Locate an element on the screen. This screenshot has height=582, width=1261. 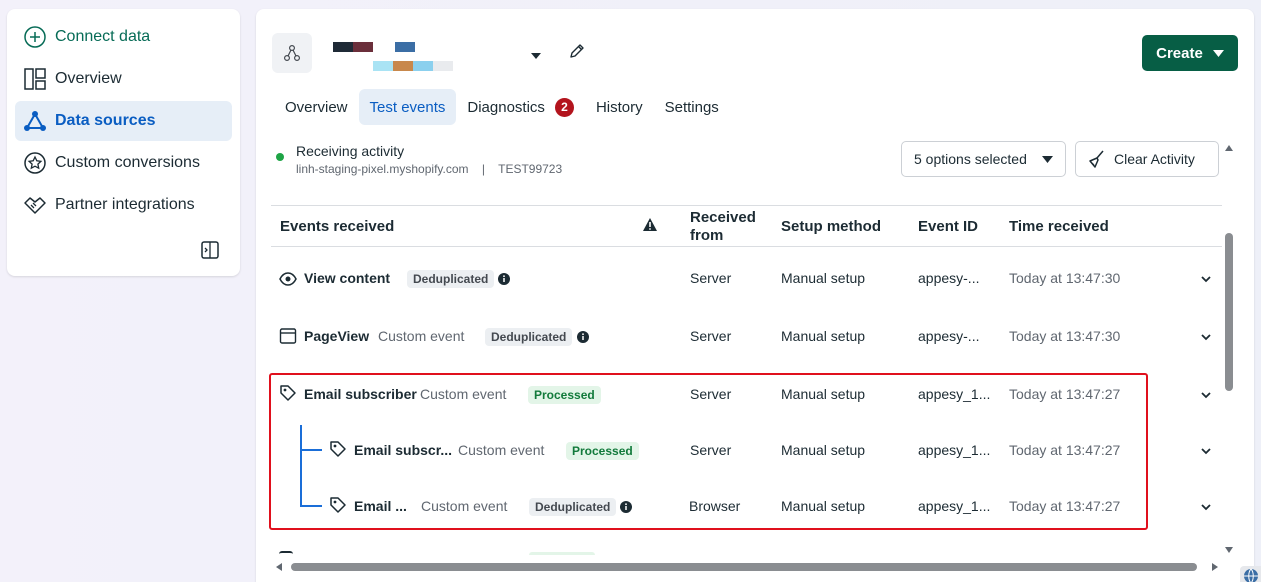
scroll-up-arrow-icon is located at coordinates (1229, 148).